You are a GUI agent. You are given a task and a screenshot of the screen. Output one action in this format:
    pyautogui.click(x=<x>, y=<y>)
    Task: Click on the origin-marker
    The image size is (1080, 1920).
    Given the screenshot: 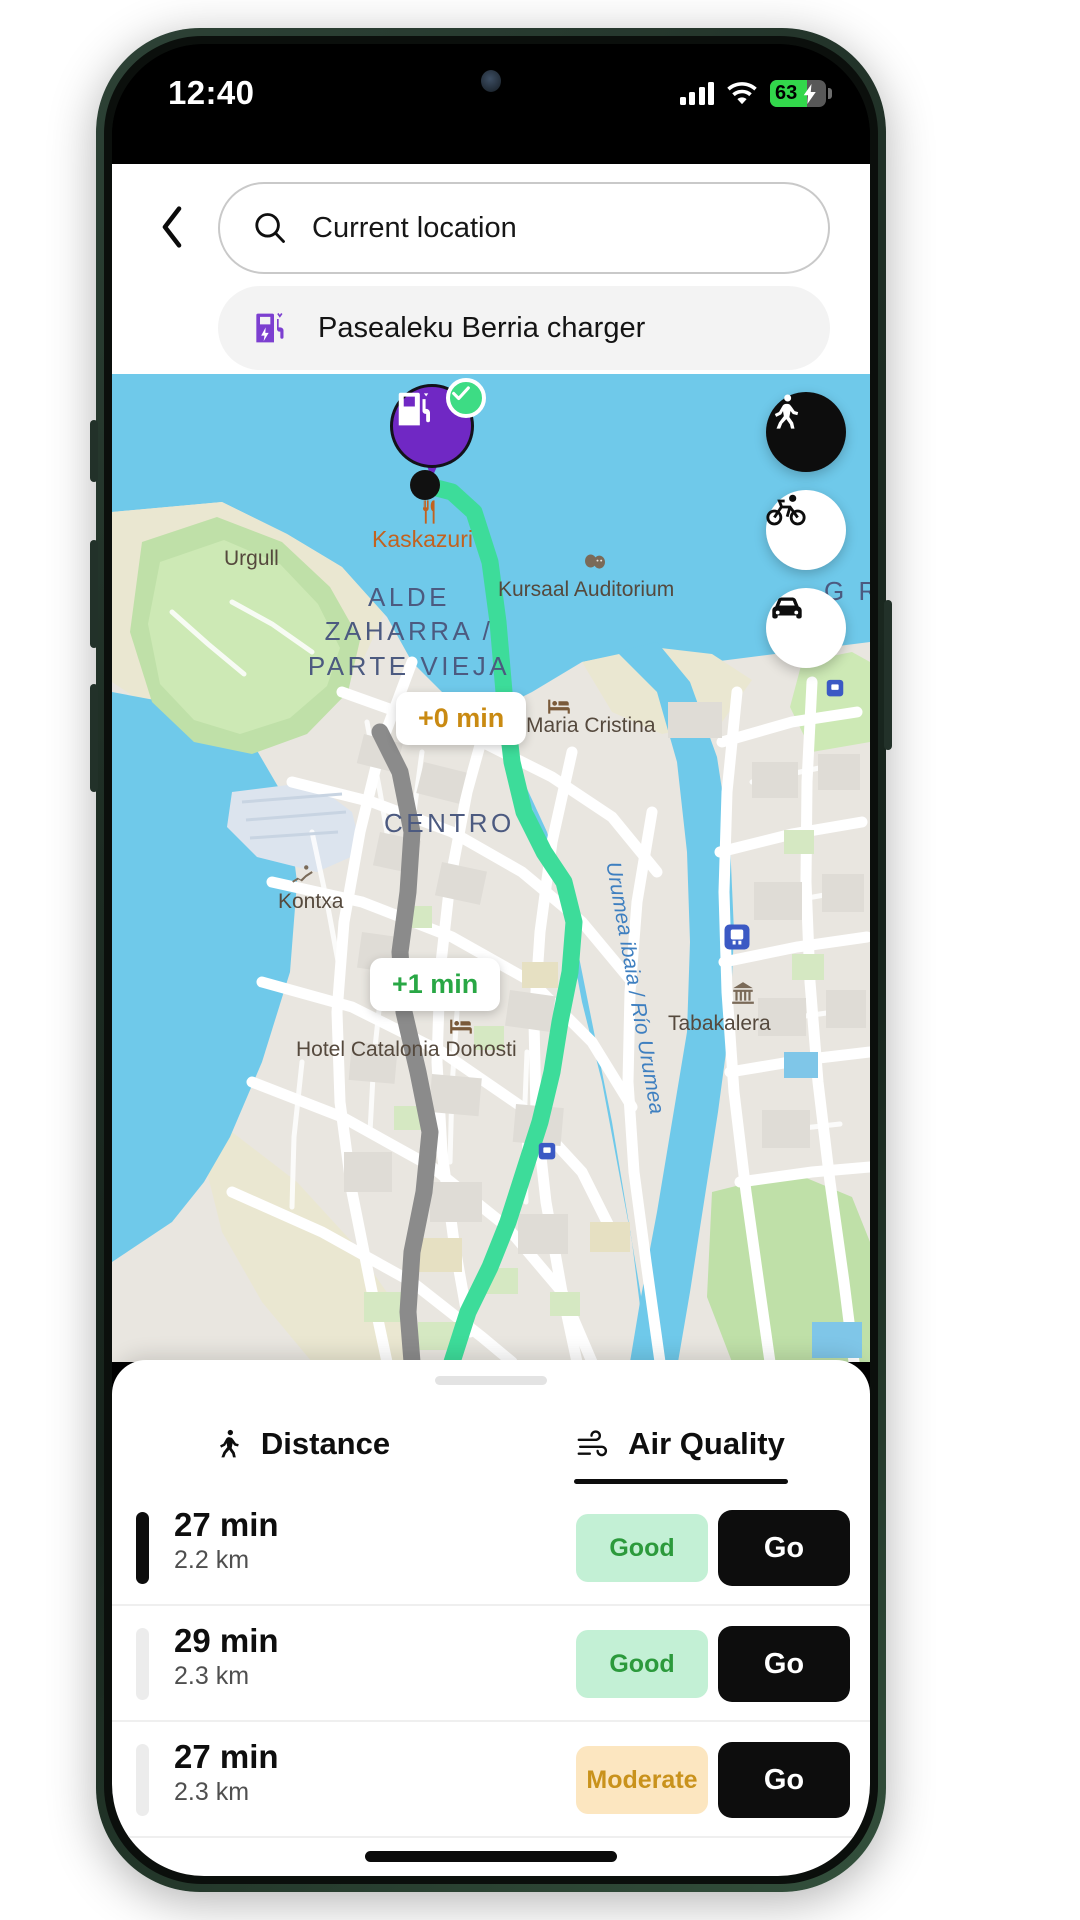 What is the action you would take?
    pyautogui.click(x=425, y=485)
    